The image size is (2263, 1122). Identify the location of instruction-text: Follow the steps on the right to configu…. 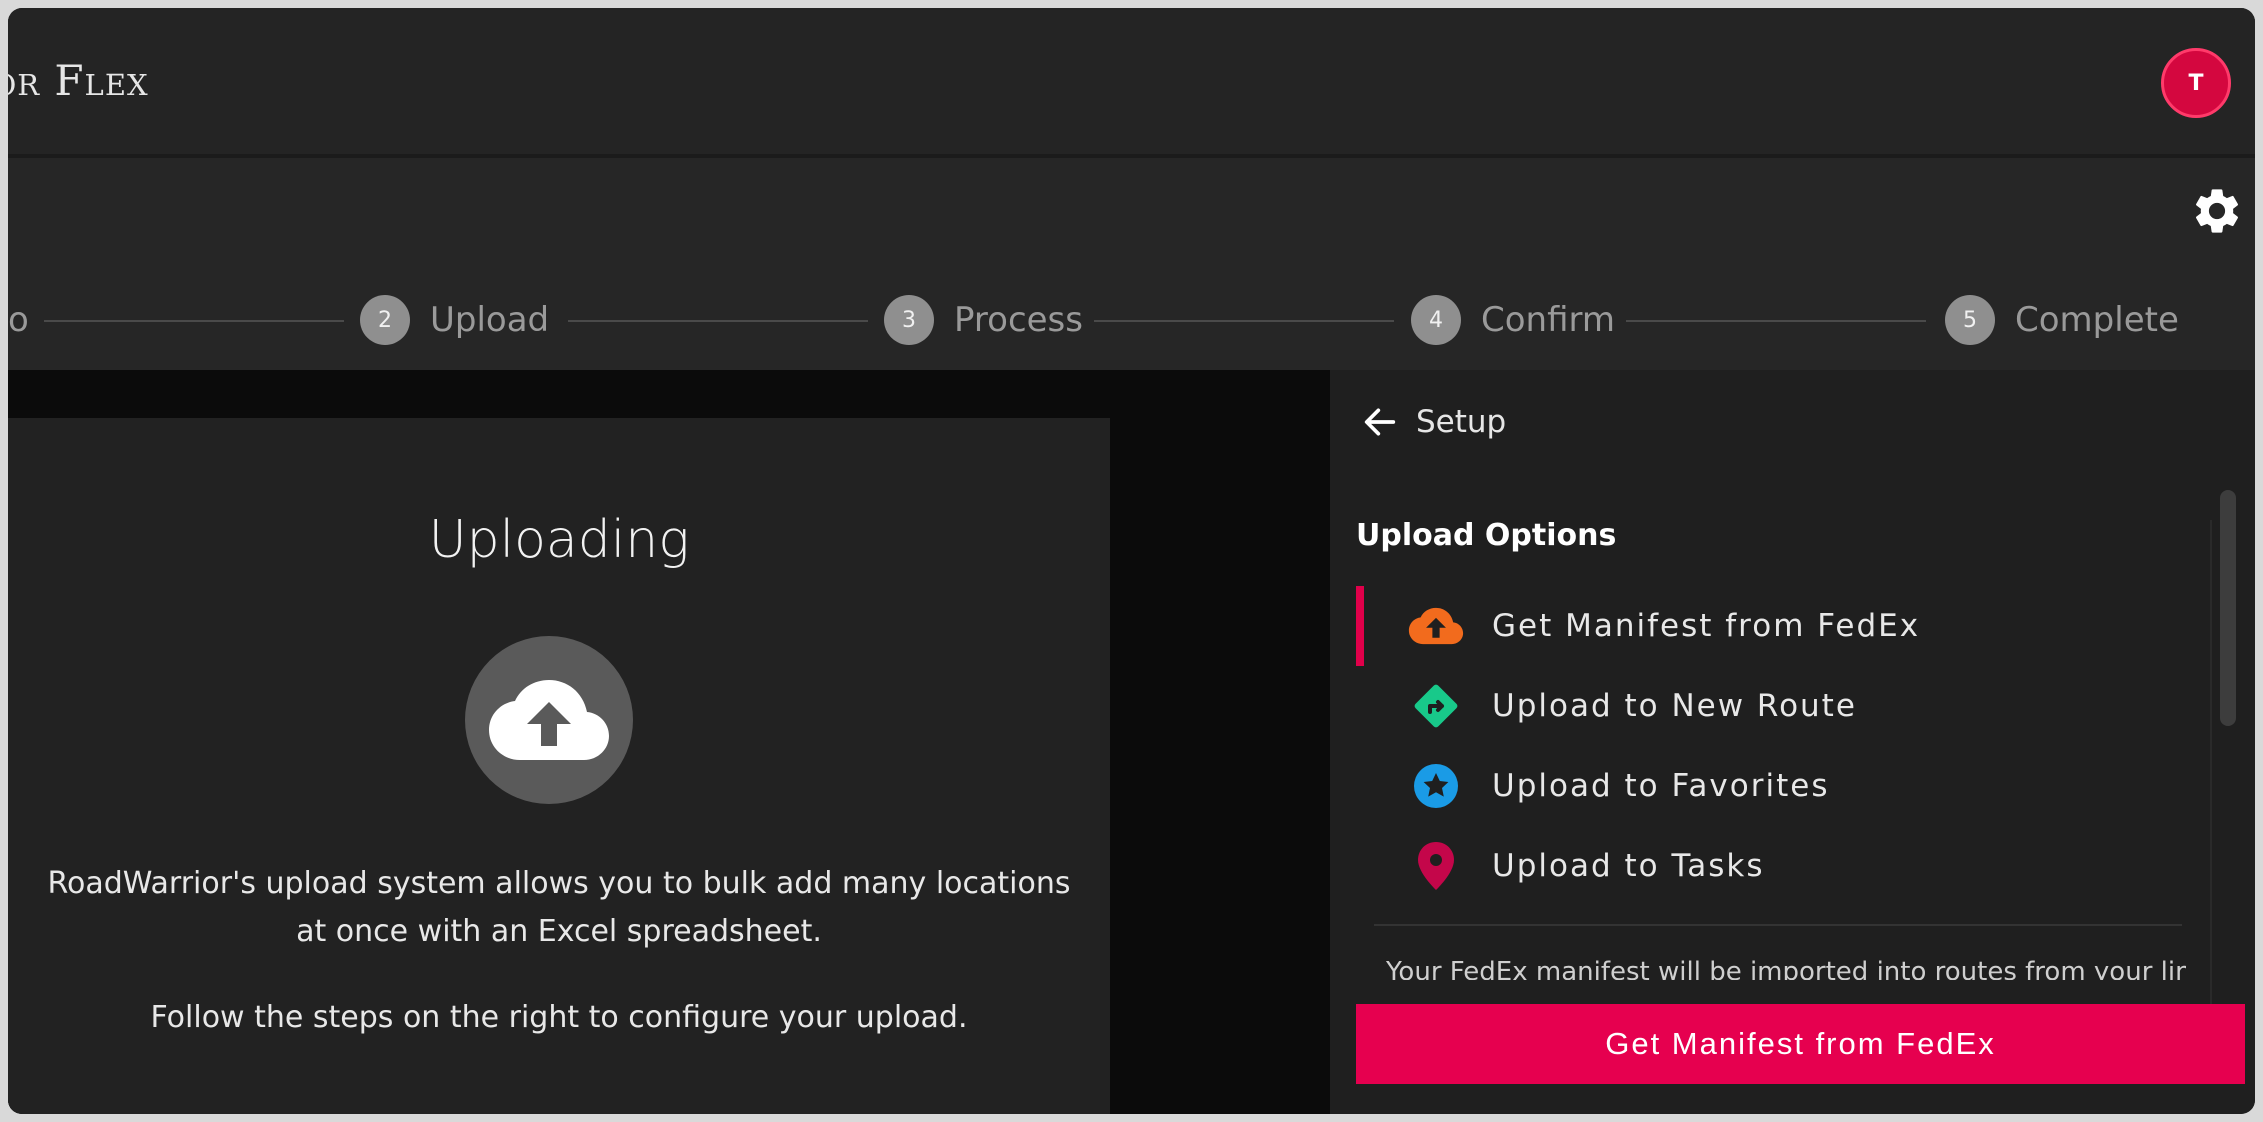
(559, 1017).